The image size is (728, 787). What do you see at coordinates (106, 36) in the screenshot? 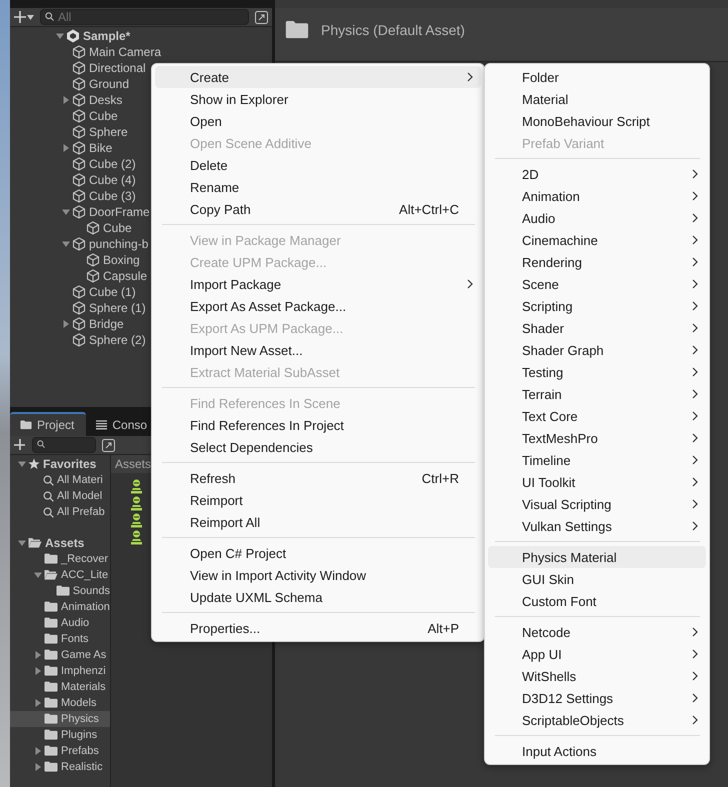
I see `scene-title: Sample*` at bounding box center [106, 36].